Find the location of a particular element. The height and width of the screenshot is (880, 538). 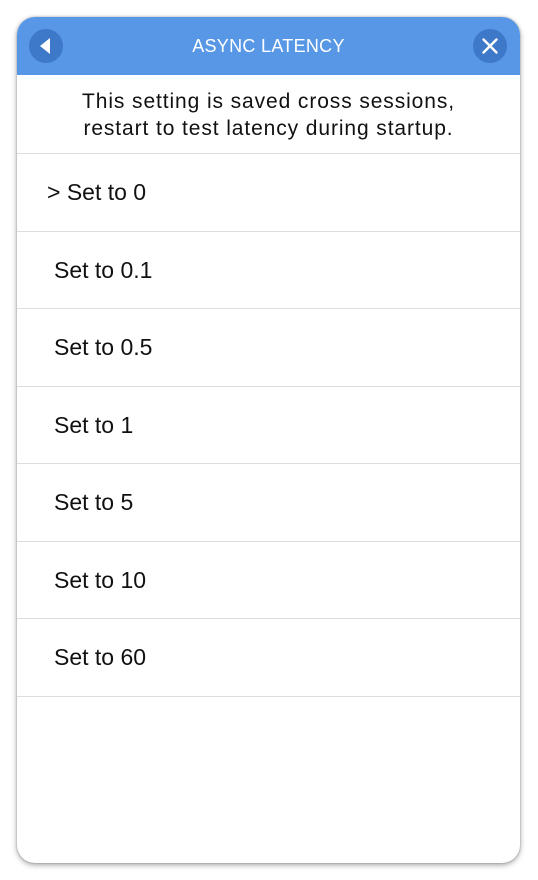

option-label: Set to 0.5 is located at coordinates (103, 347).